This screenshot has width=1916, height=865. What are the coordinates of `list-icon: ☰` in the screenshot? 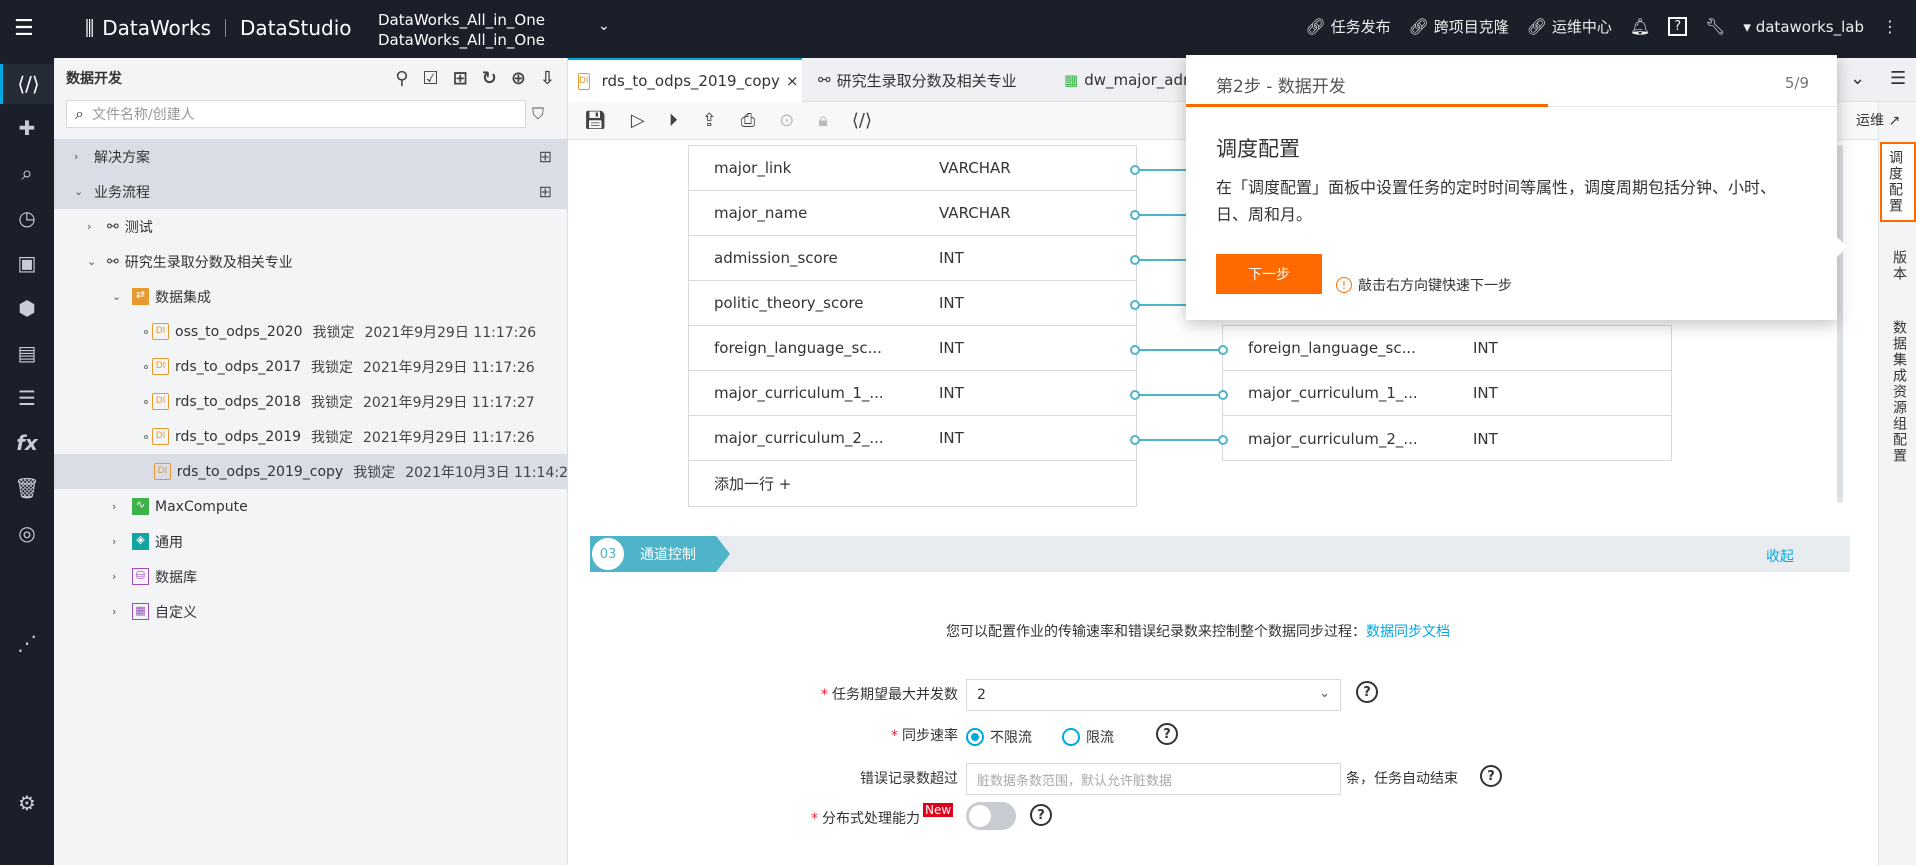 It's located at (27, 398).